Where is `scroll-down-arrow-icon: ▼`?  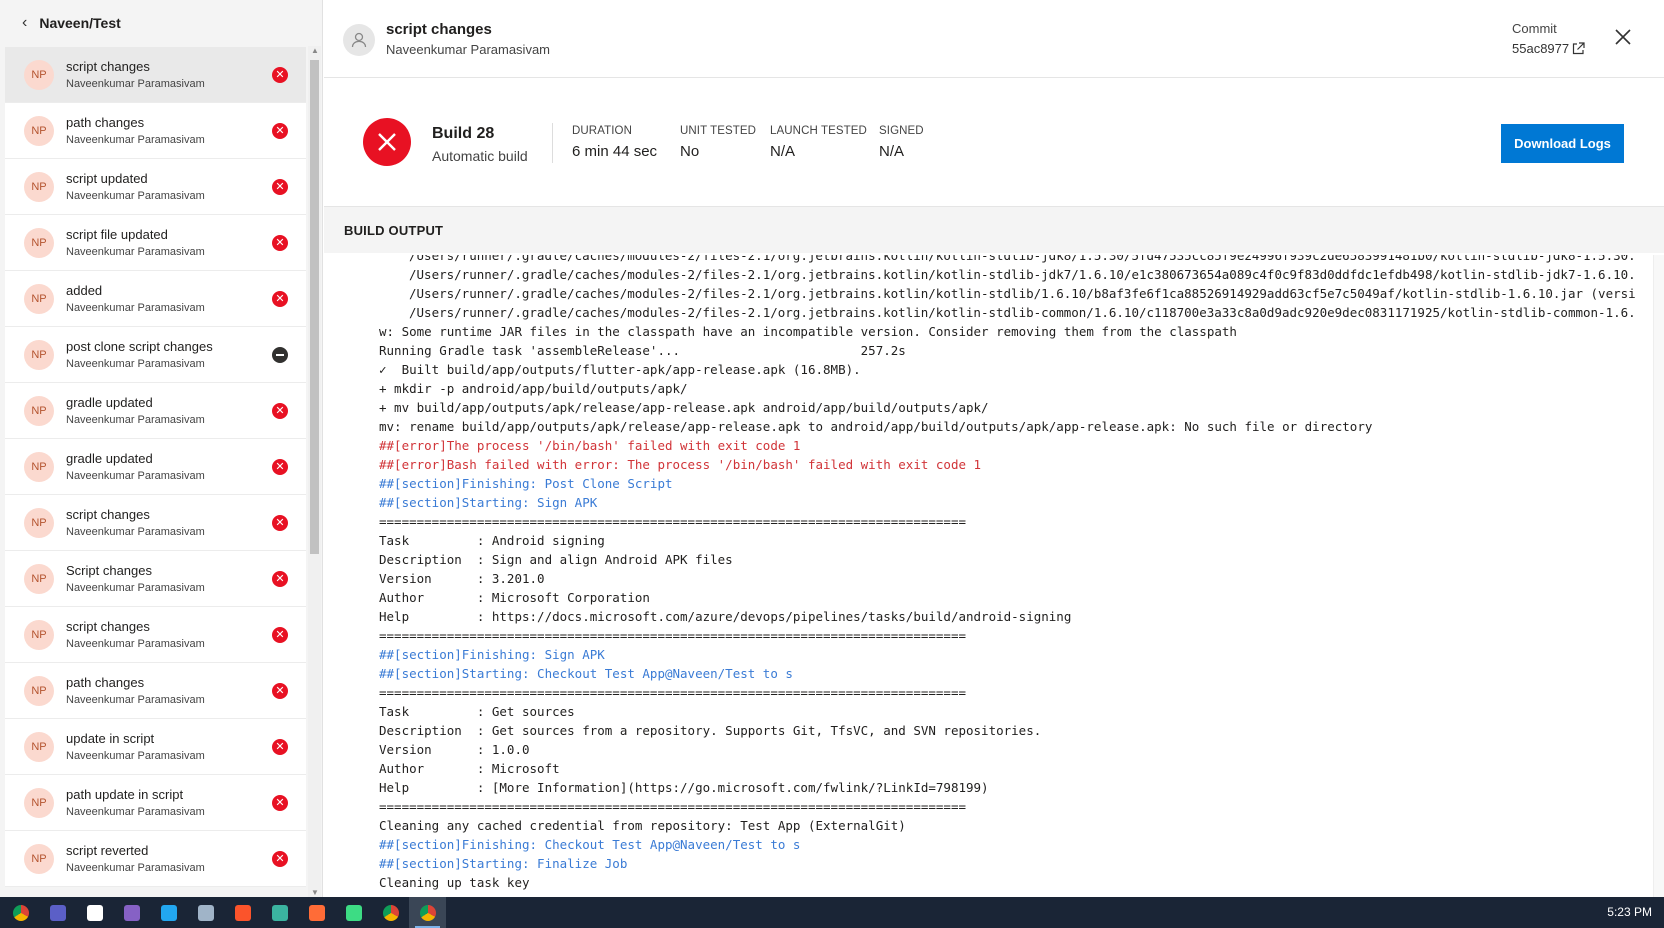
scroll-down-arrow-icon: ▼ is located at coordinates (315, 892).